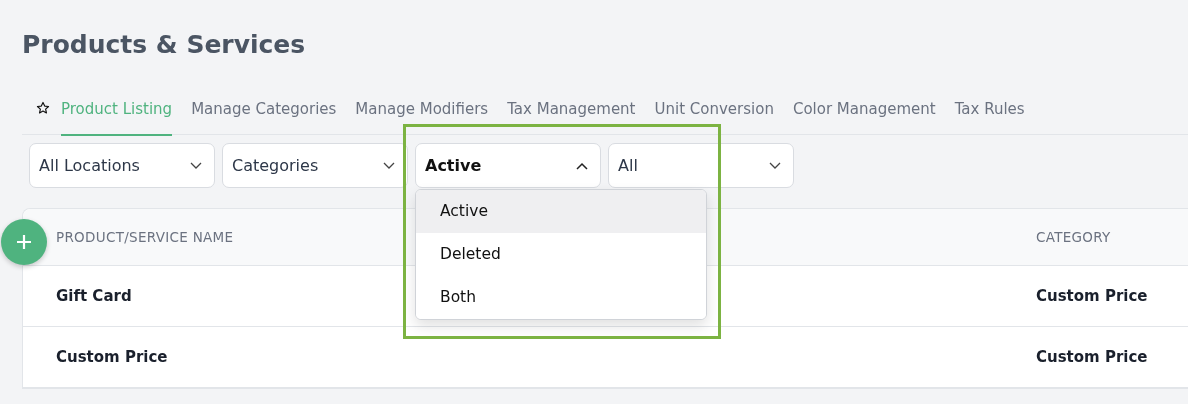 The image size is (1188, 404). I want to click on column-header: PRODUCT/SERVICE NAME, so click(145, 237).